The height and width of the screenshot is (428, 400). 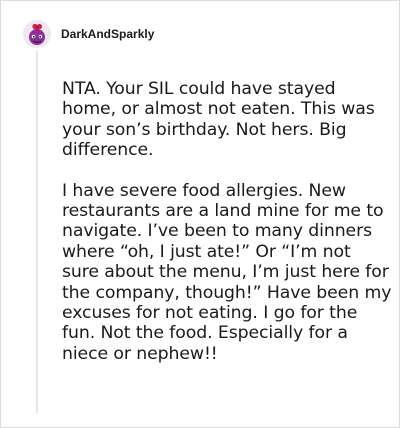 I want to click on comment-header: DarkAndSparkly, so click(x=88, y=34).